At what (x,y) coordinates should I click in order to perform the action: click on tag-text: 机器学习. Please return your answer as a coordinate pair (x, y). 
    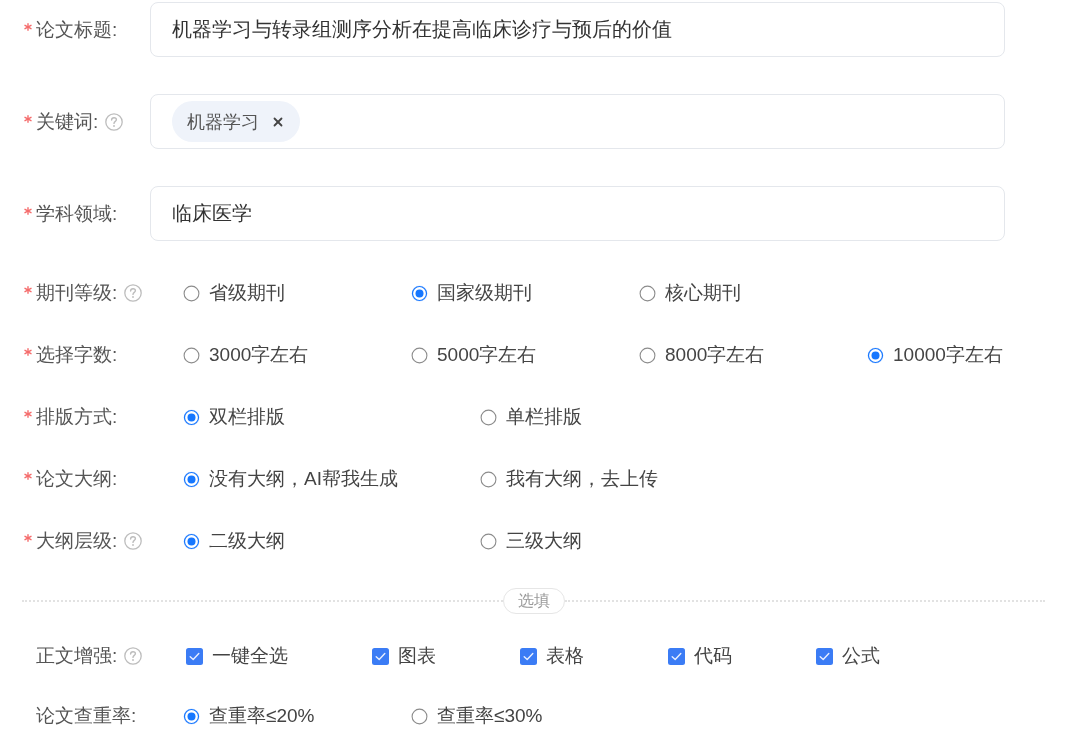
    Looking at the image, I should click on (223, 122).